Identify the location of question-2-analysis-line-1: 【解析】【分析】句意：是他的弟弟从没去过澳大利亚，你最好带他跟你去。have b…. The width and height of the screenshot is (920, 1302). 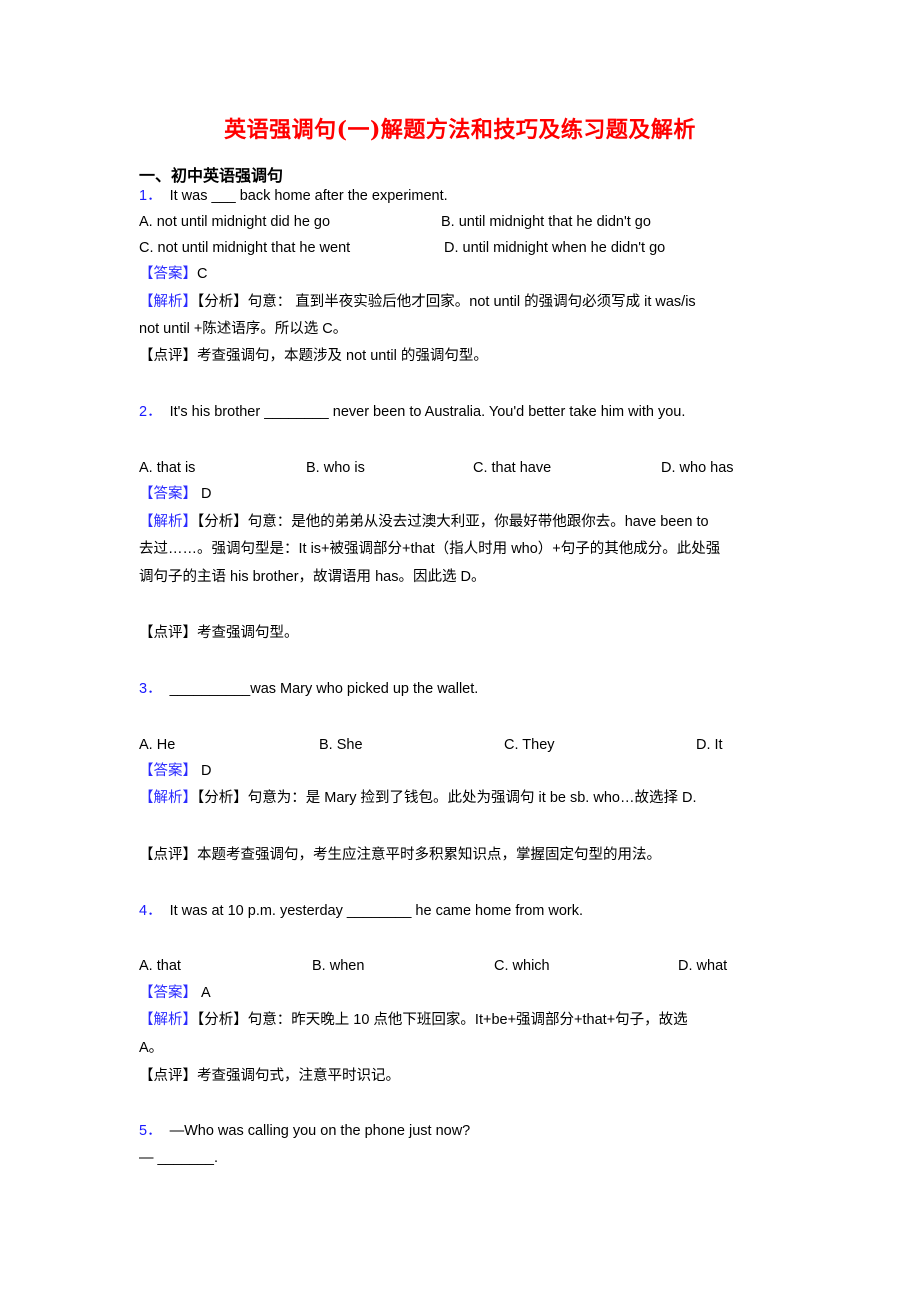
(424, 522).